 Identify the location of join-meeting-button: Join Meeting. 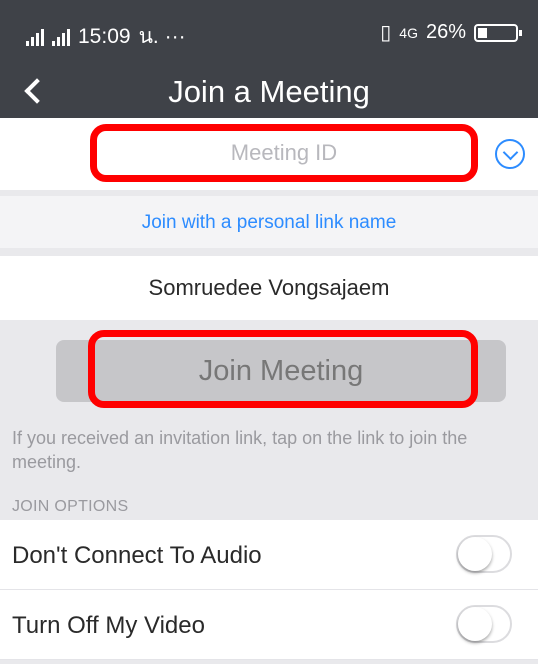
(281, 371).